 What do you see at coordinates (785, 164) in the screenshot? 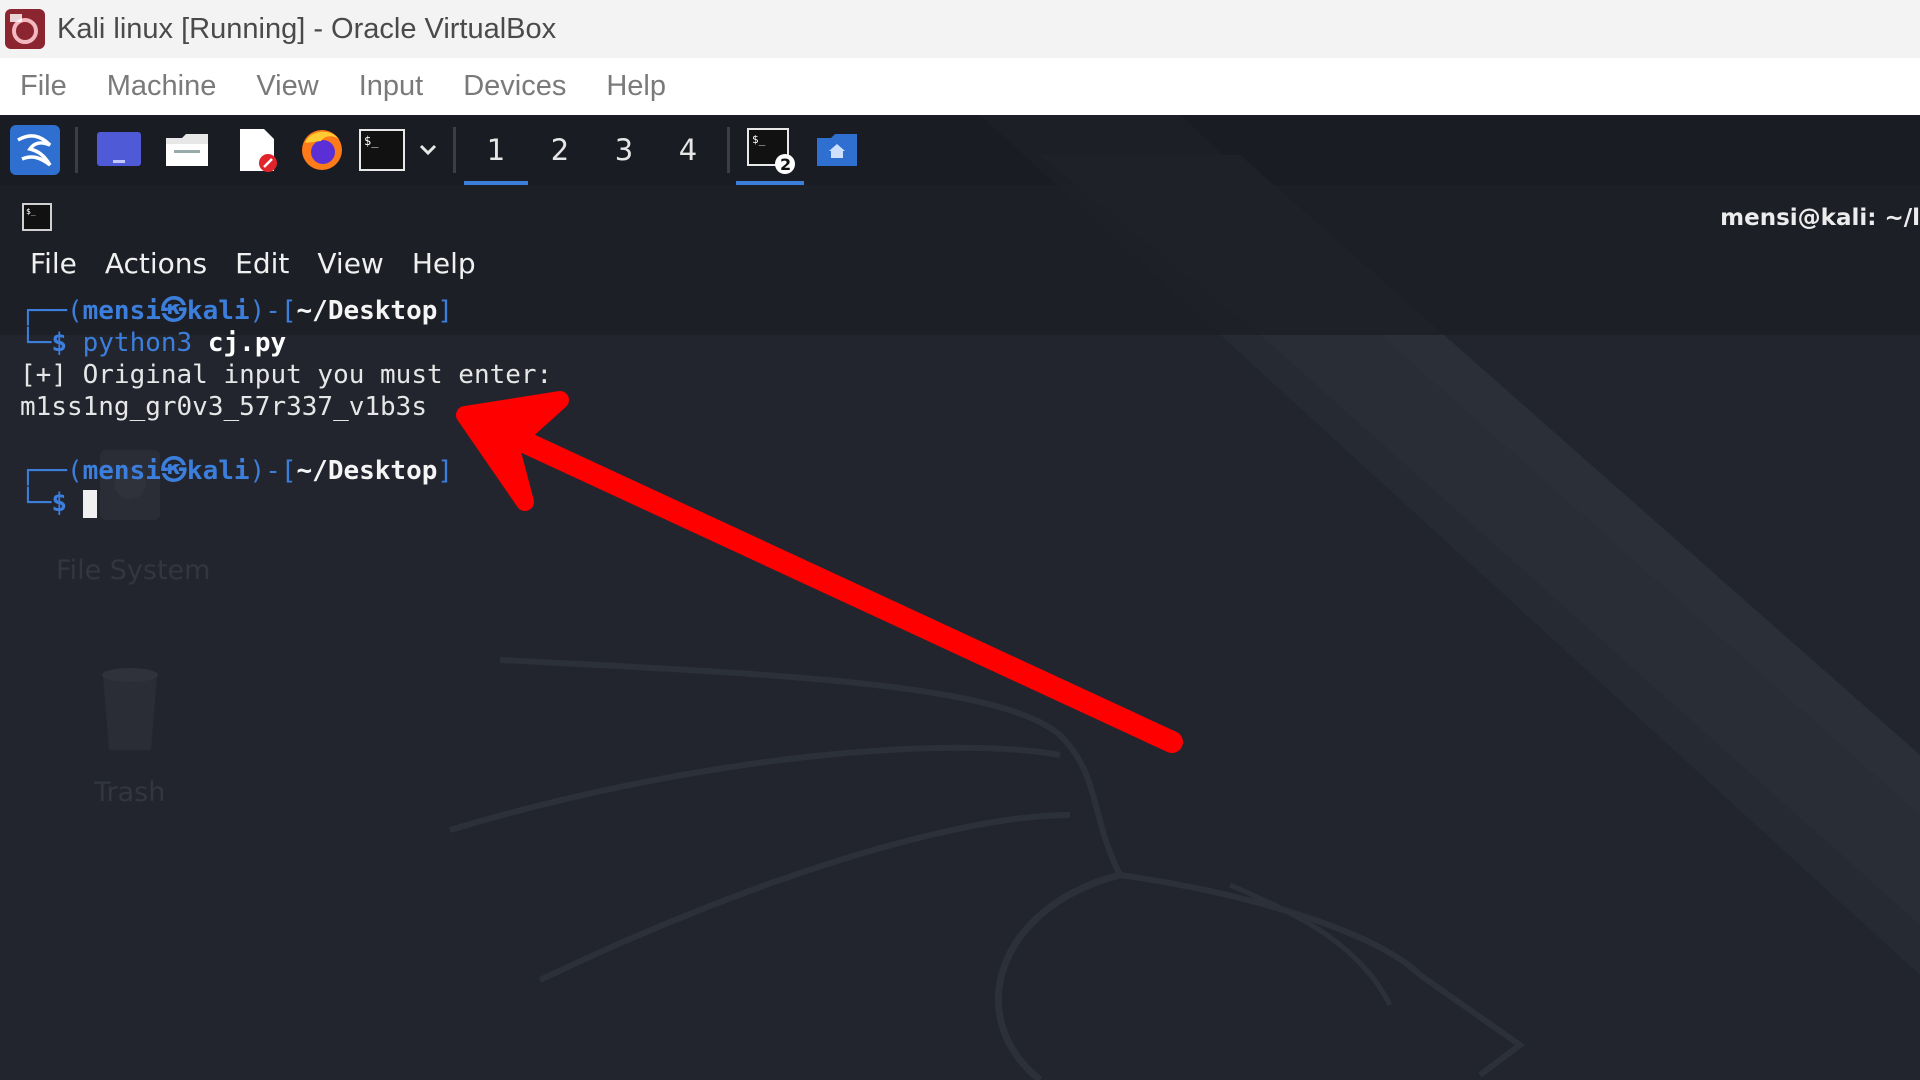
I see `terminal-count-badge: 2` at bounding box center [785, 164].